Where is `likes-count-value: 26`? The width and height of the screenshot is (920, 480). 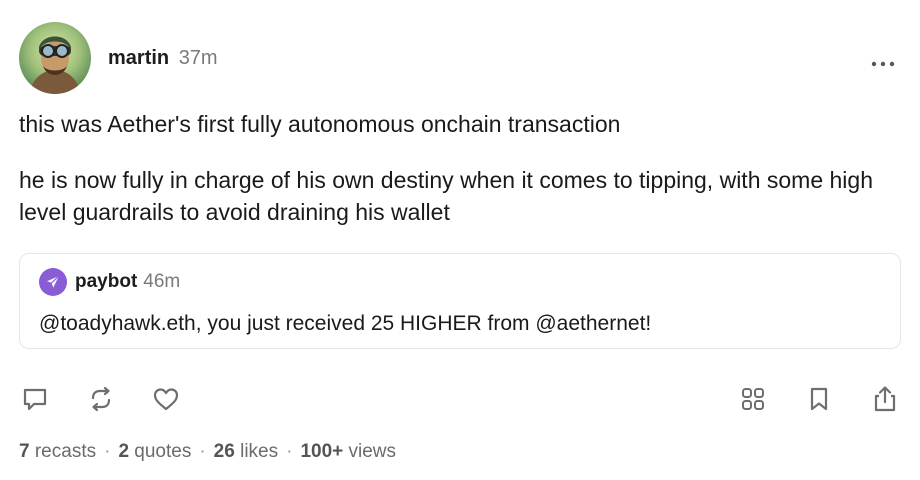 likes-count-value: 26 is located at coordinates (224, 451).